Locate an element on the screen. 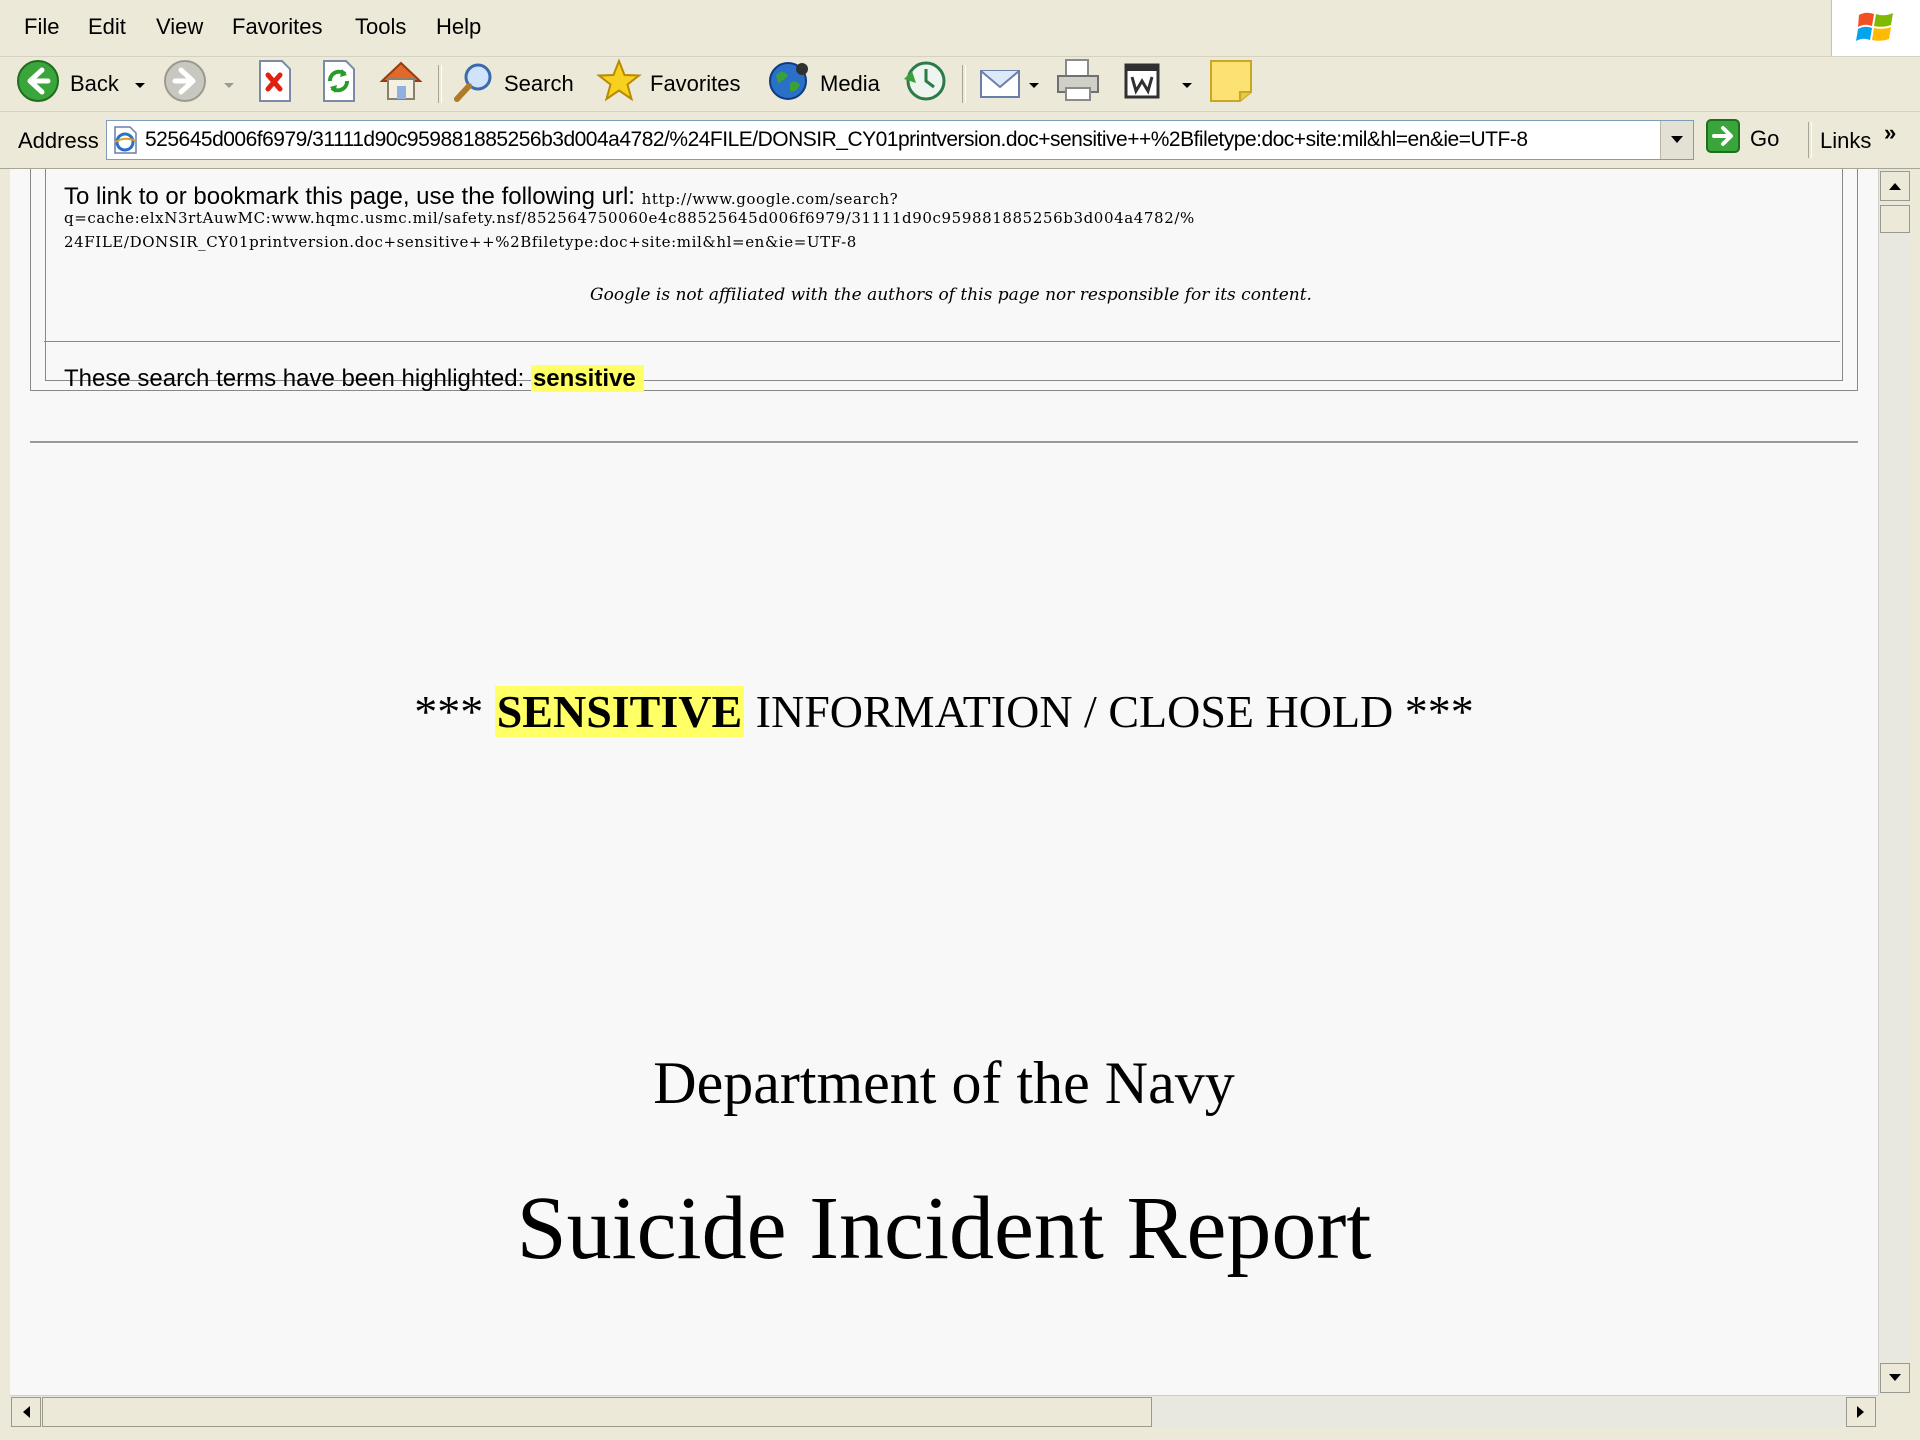  back-button: Back is located at coordinates (67, 82).